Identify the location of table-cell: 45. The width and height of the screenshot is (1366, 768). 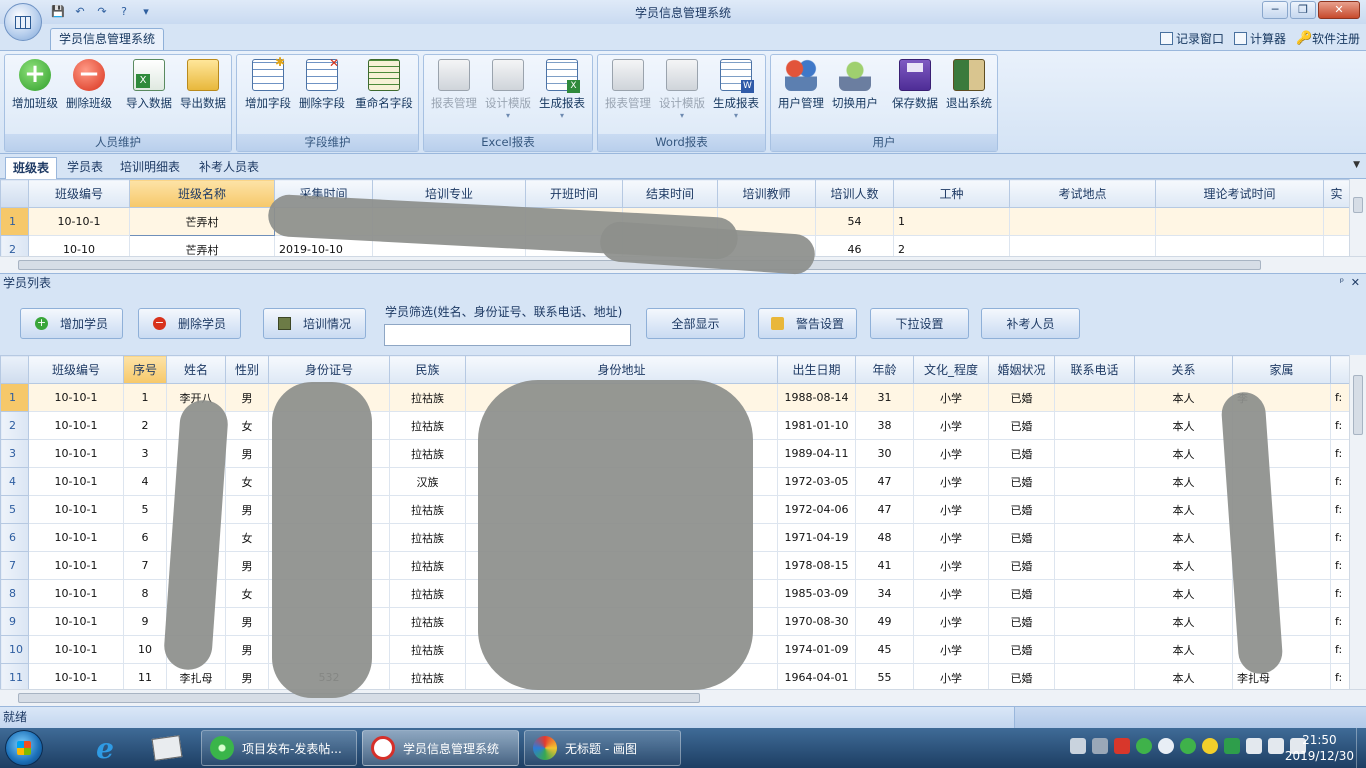
(884, 649).